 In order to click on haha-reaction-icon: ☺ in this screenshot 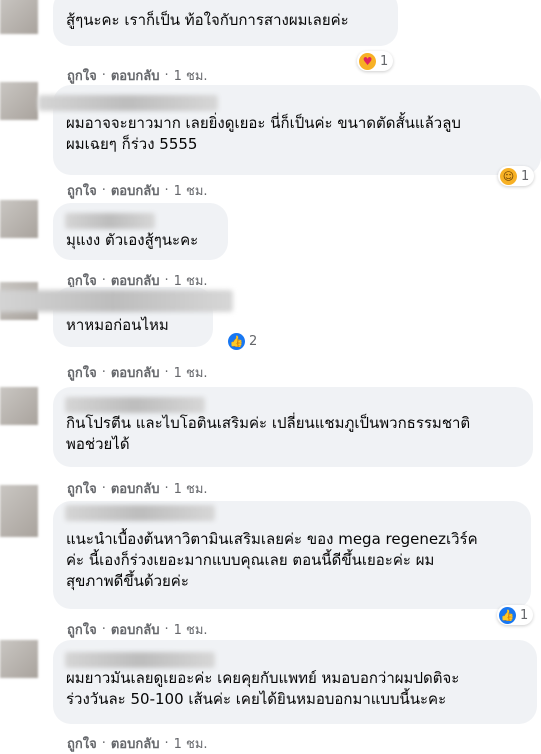, I will do `click(508, 176)`.